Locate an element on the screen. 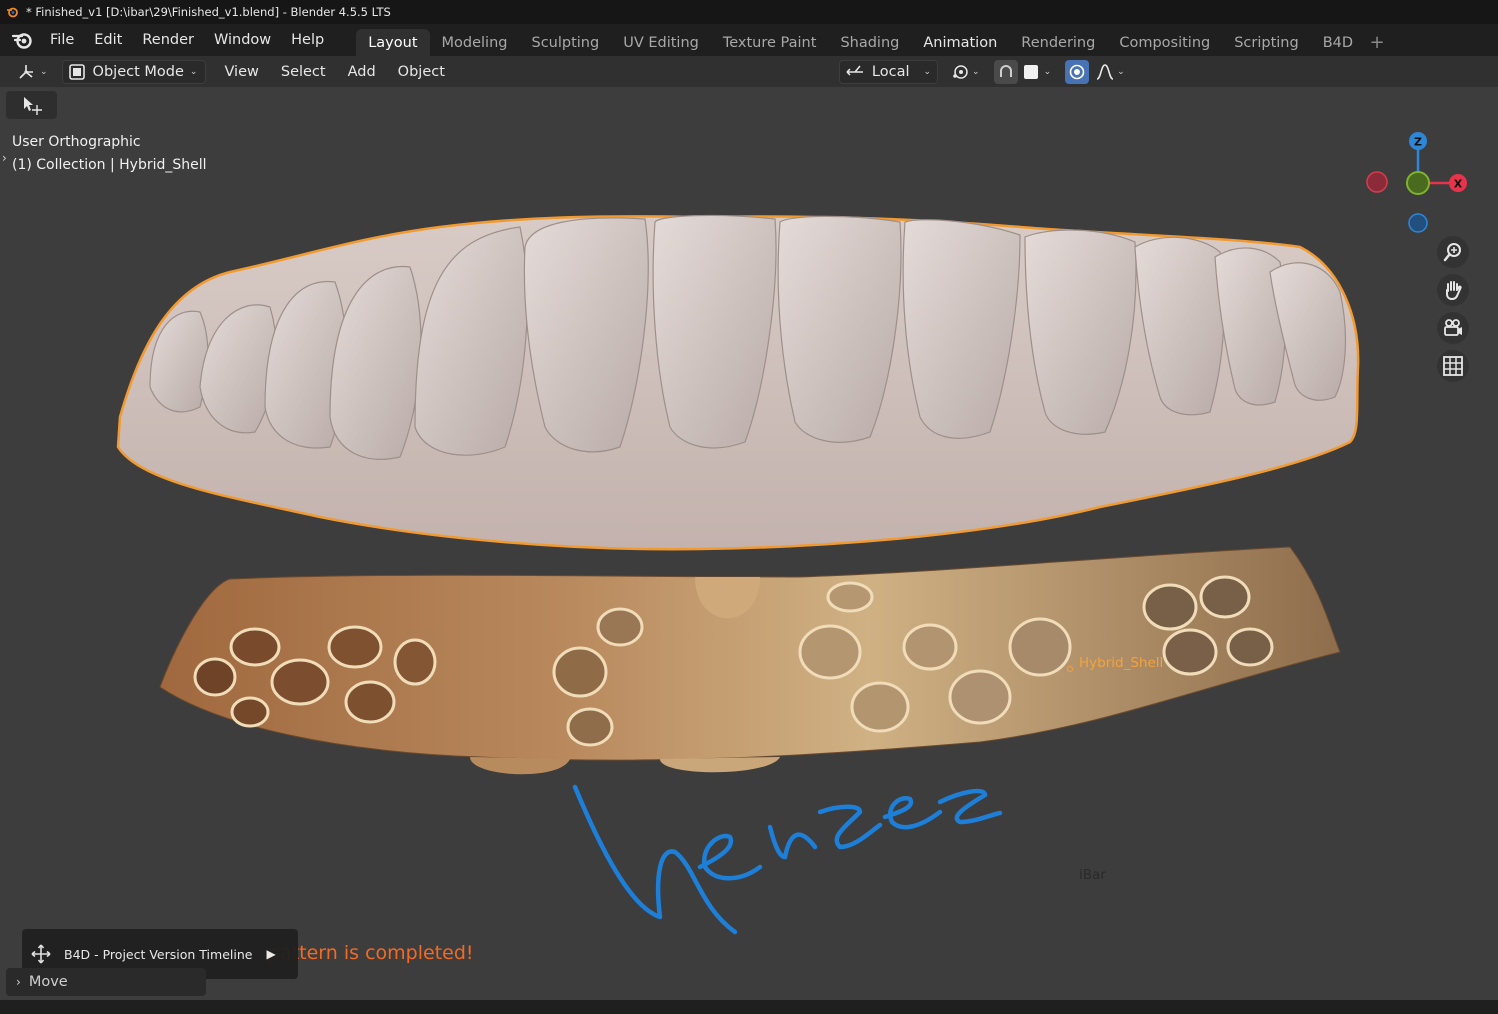  view-name: User Orthographic is located at coordinates (76, 142).